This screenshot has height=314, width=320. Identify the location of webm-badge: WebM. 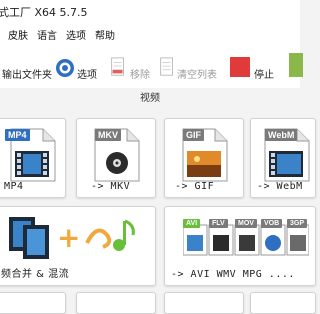
(281, 135).